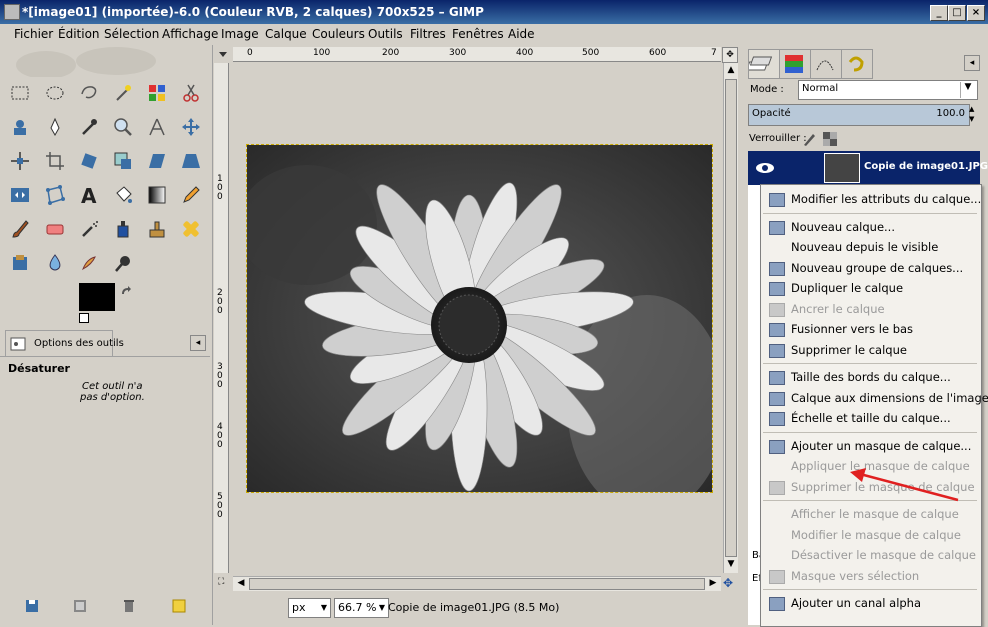 This screenshot has height=627, width=988. What do you see at coordinates (20, 263) in the screenshot?
I see `perspective-clone-tool` at bounding box center [20, 263].